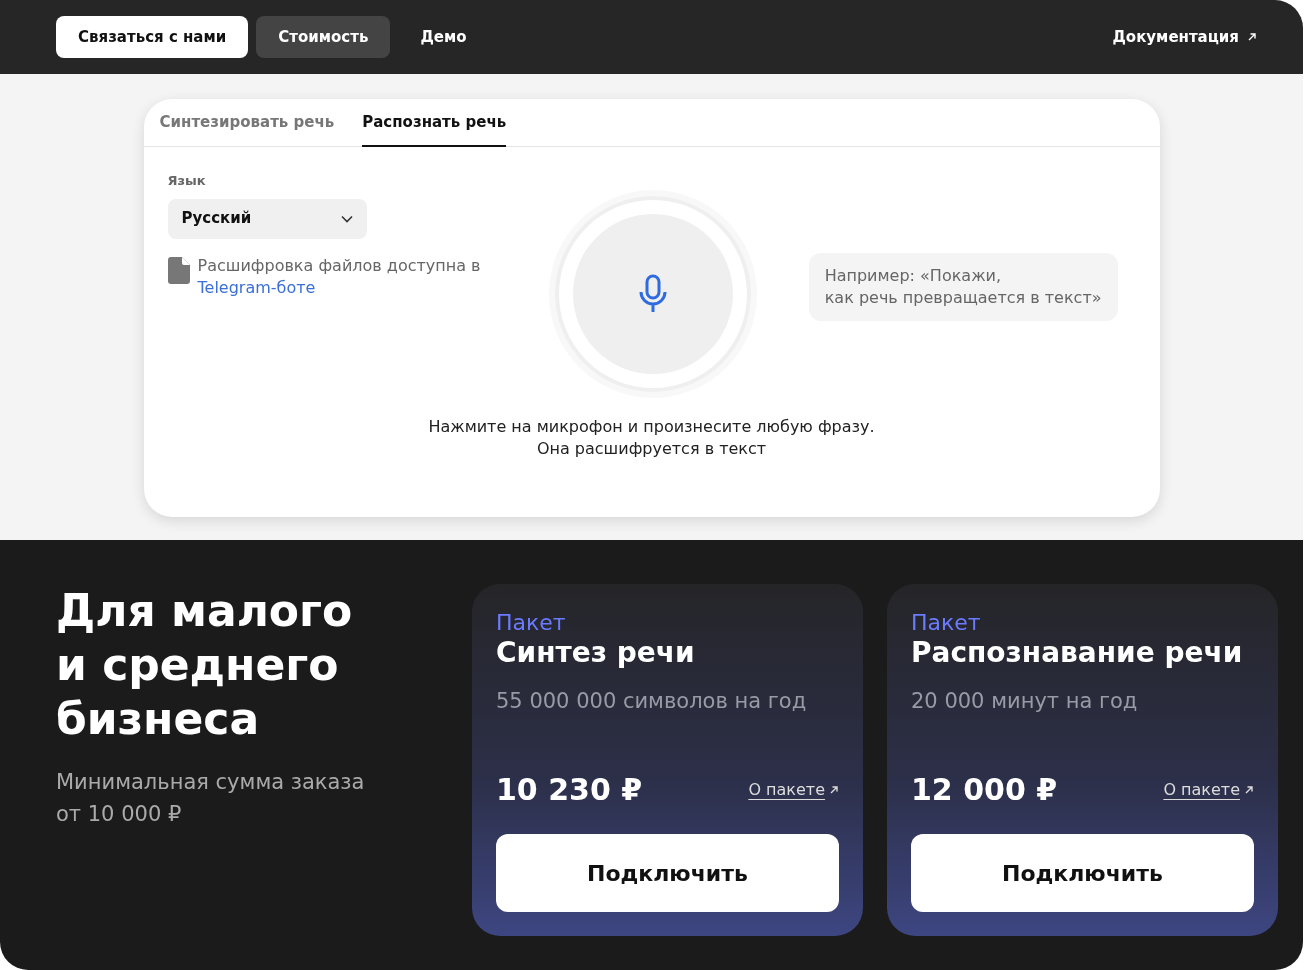 The height and width of the screenshot is (970, 1310). What do you see at coordinates (211, 798) in the screenshot?
I see `minimum-order-text: Минимальная сумма заказа от 10 000 ₽` at bounding box center [211, 798].